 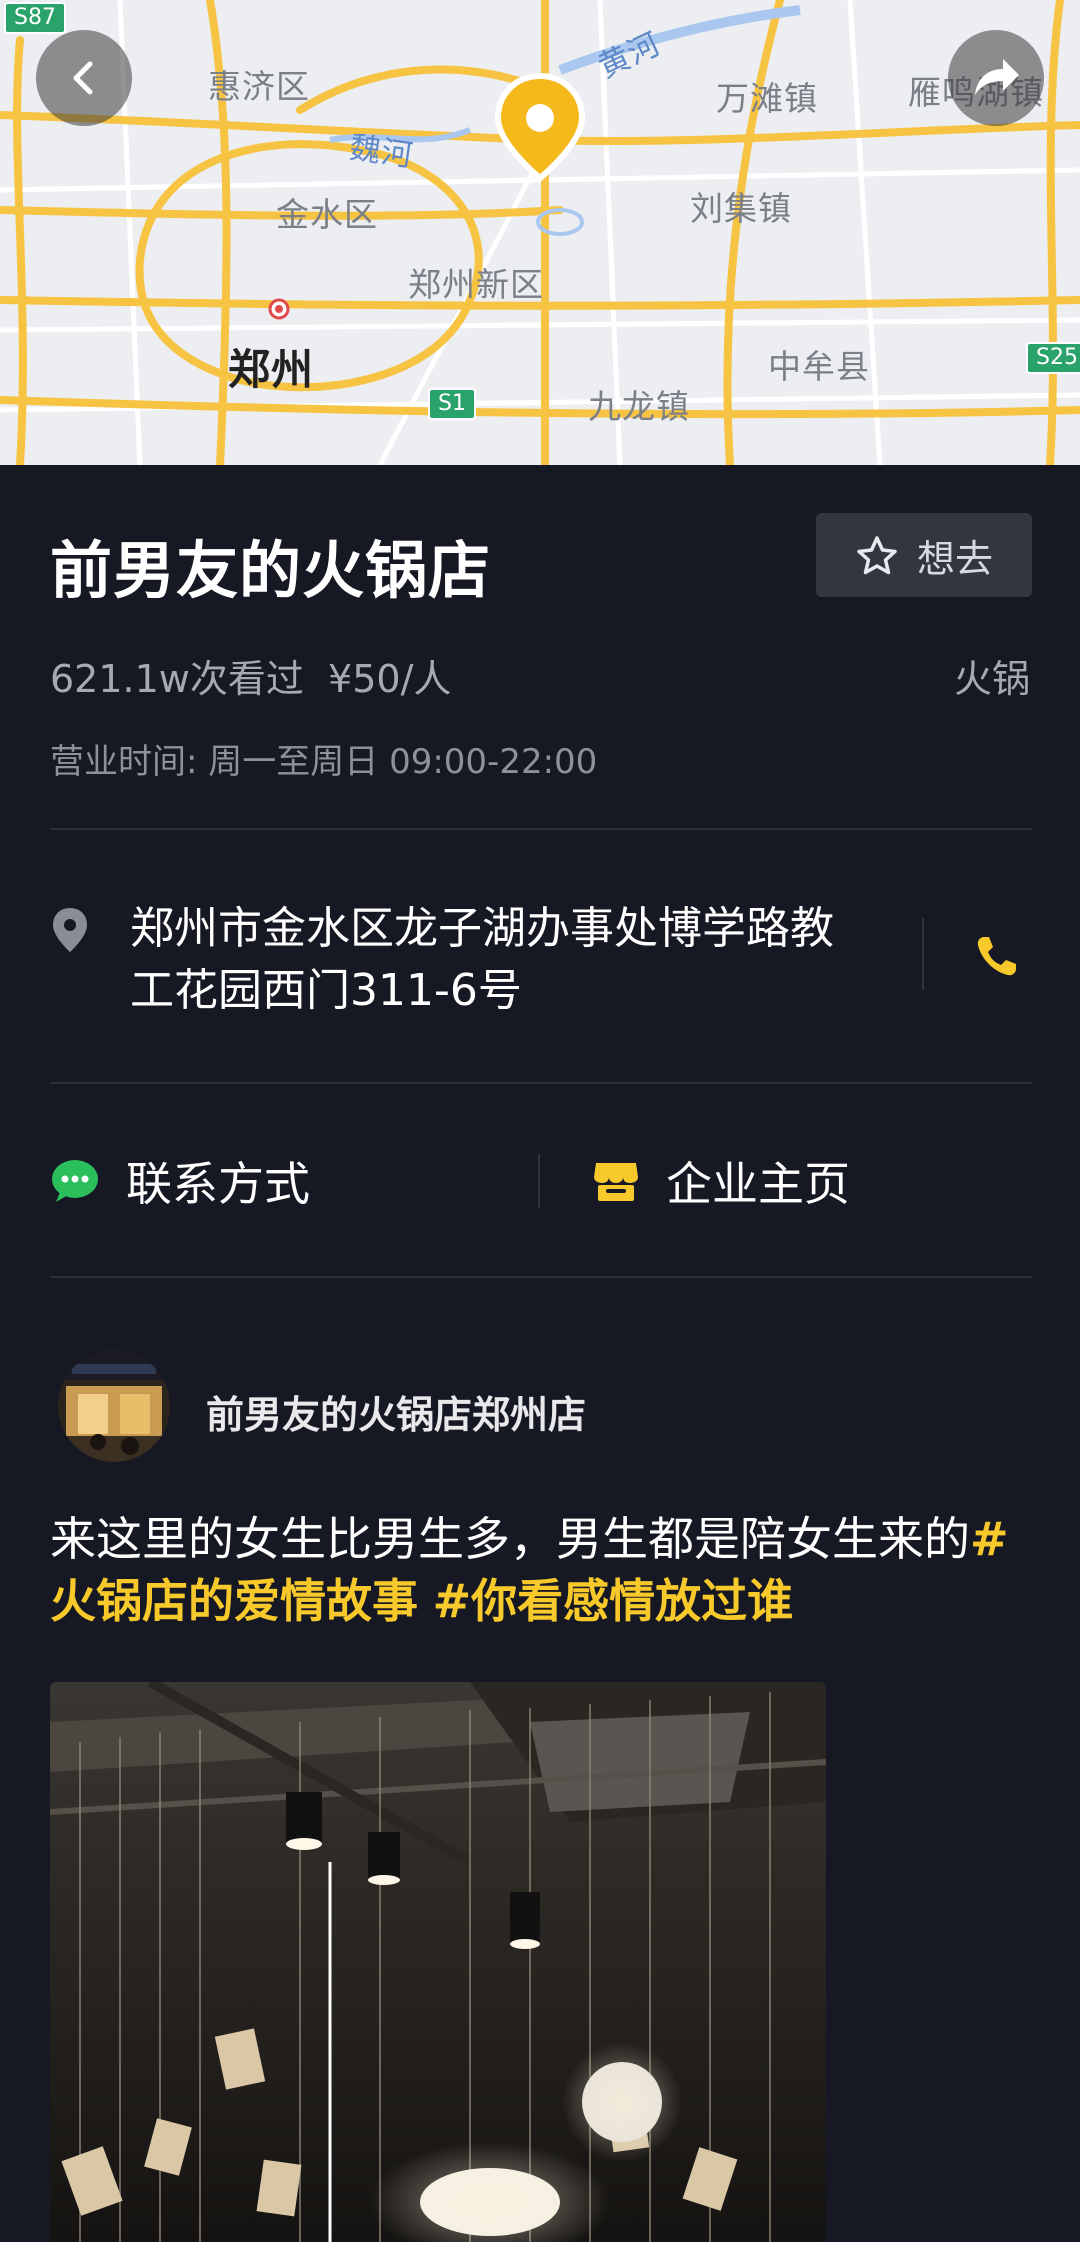 What do you see at coordinates (741, 208) in the screenshot?
I see `map-label-liuji: 刘集镇` at bounding box center [741, 208].